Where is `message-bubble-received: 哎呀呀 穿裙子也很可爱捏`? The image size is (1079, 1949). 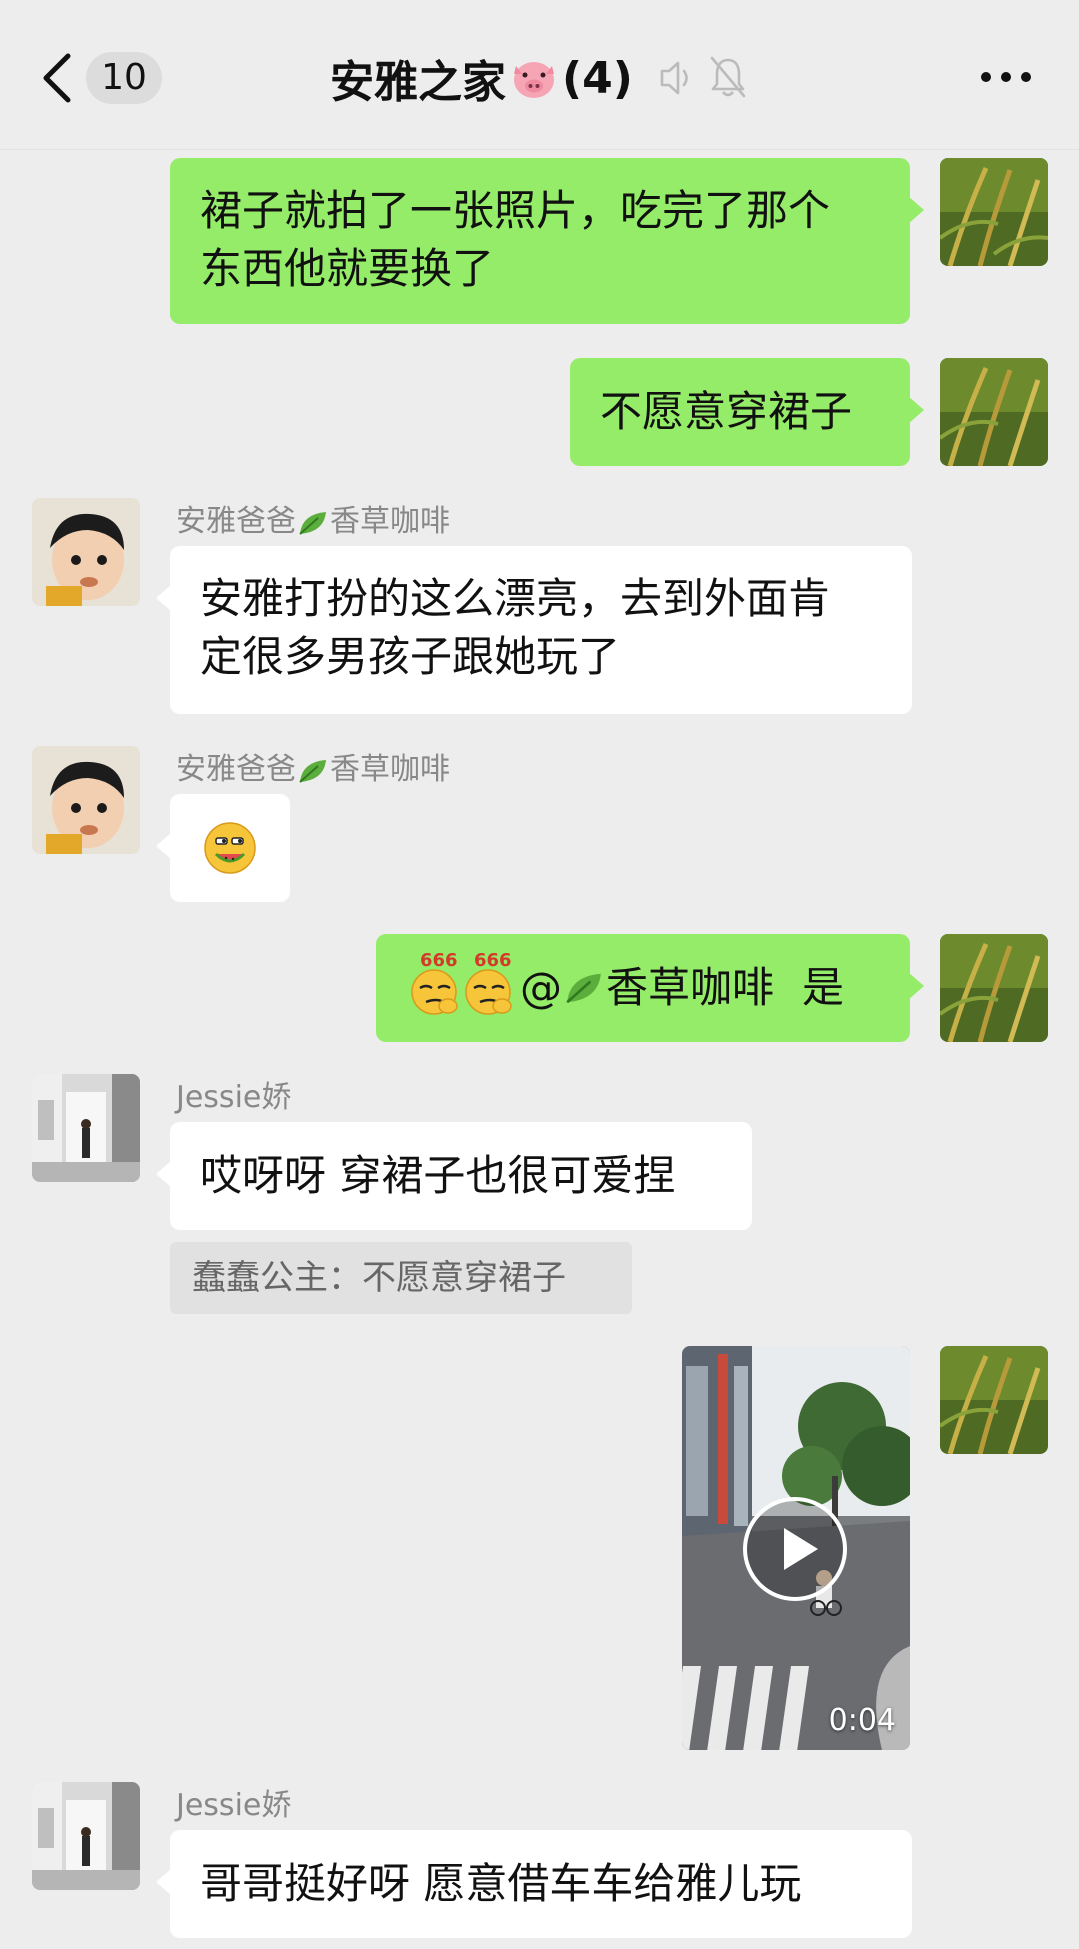 message-bubble-received: 哎呀呀 穿裙子也很可爱捏 is located at coordinates (454, 1176).